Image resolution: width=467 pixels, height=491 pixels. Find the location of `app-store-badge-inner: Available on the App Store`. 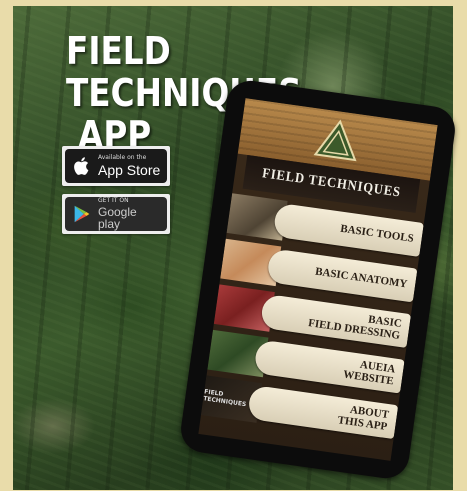

app-store-badge-inner: Available on the App Store is located at coordinates (116, 166).